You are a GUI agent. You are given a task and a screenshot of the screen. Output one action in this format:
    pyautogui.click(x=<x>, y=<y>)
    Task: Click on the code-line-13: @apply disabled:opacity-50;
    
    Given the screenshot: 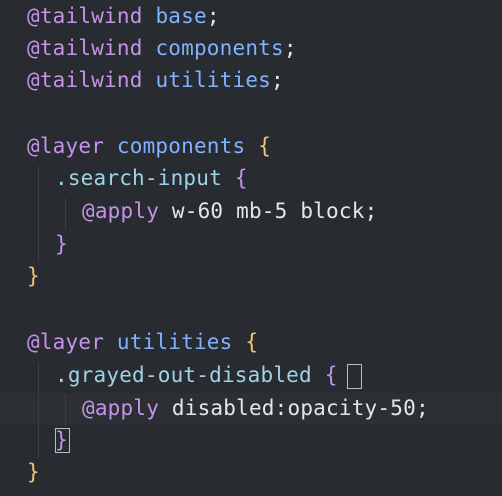 What is the action you would take?
    pyautogui.click(x=255, y=408)
    